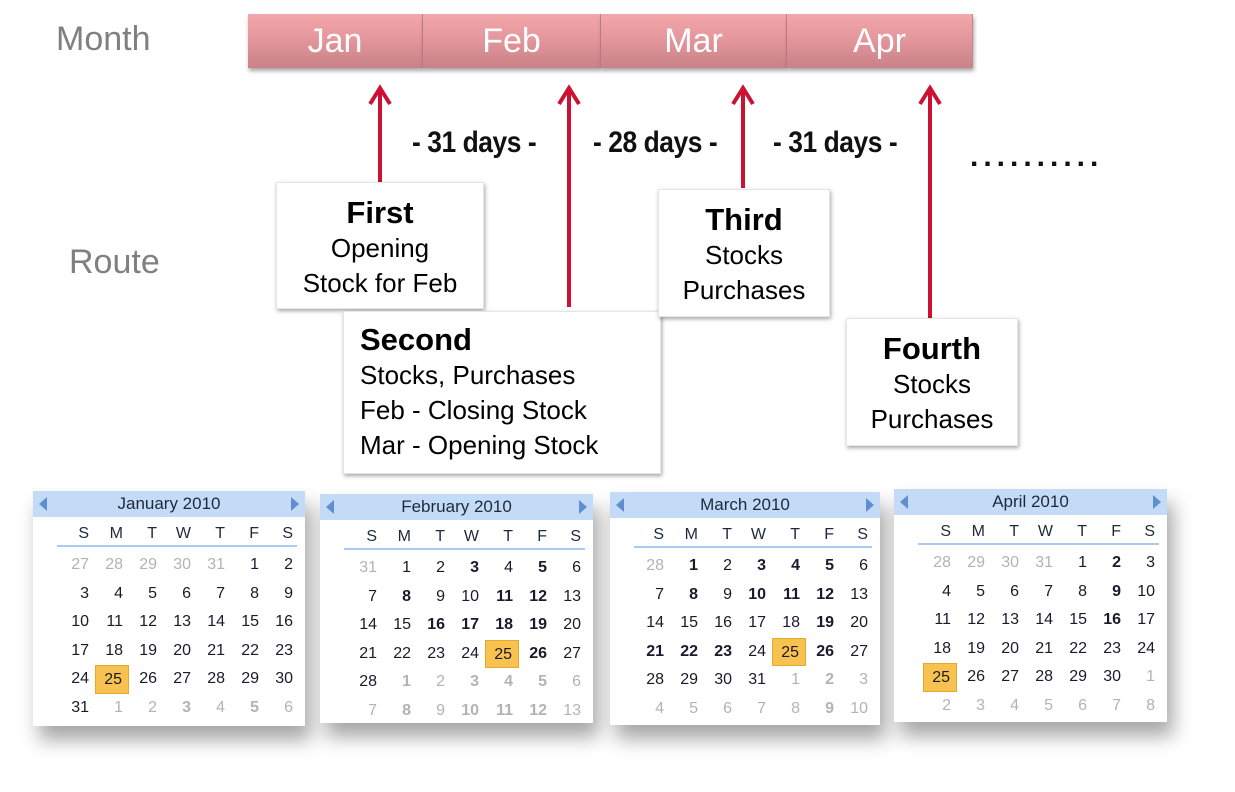  What do you see at coordinates (653, 652) in the screenshot?
I see `calendar-day: 21` at bounding box center [653, 652].